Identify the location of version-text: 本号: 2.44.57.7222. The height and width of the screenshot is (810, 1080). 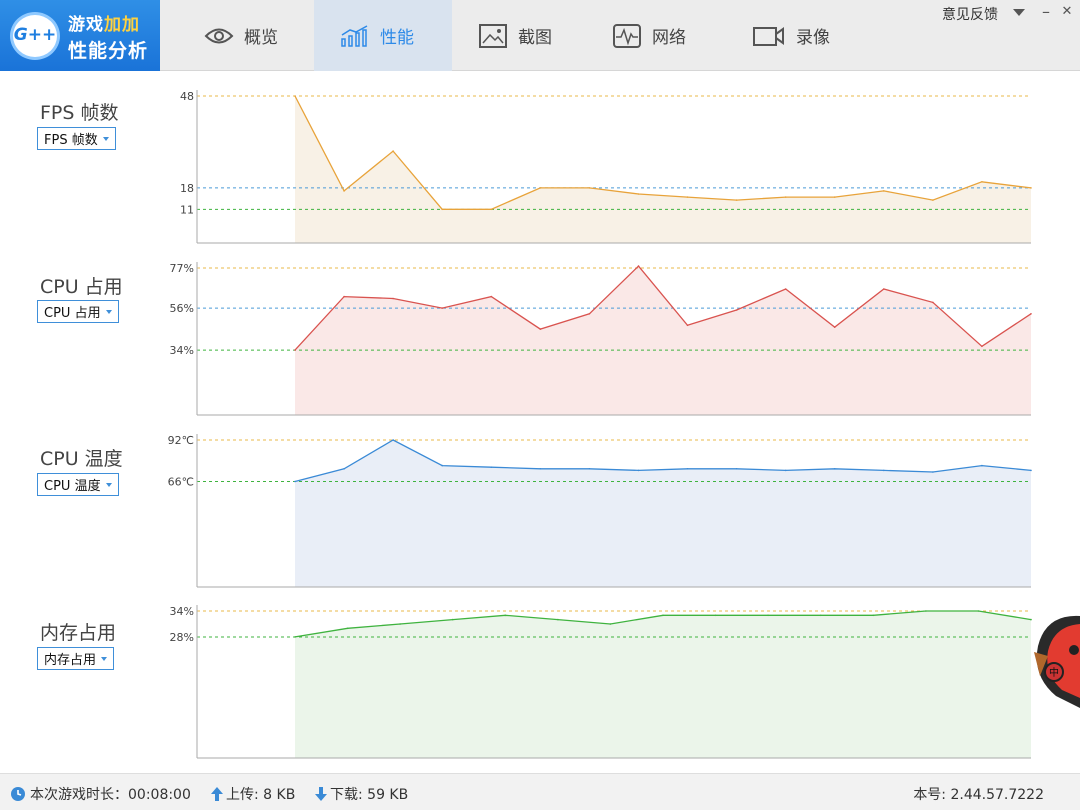
(978, 795).